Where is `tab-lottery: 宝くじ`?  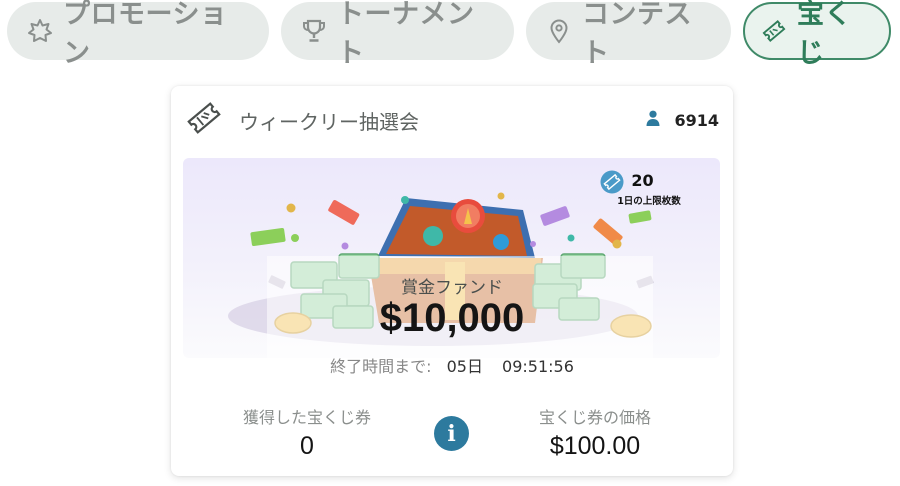 tab-lottery: 宝くじ is located at coordinates (817, 34).